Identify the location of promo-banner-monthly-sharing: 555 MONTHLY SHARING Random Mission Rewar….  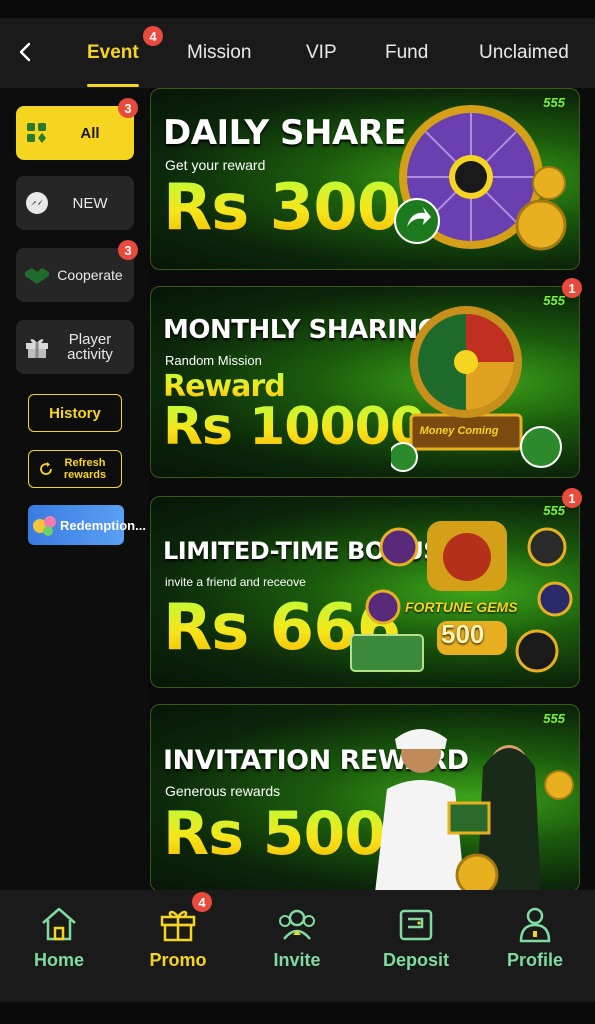
(365, 382).